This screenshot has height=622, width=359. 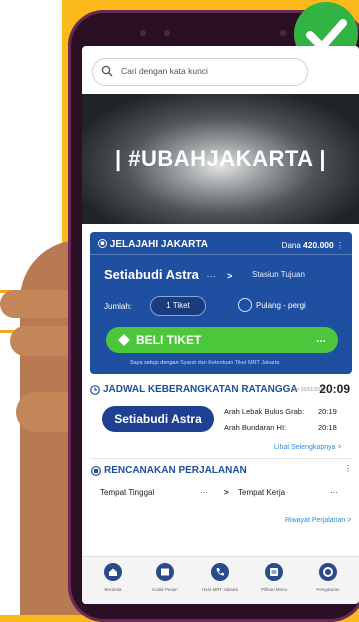 What do you see at coordinates (261, 492) in the screenshot?
I see `planner-destination: Tempat Kerja` at bounding box center [261, 492].